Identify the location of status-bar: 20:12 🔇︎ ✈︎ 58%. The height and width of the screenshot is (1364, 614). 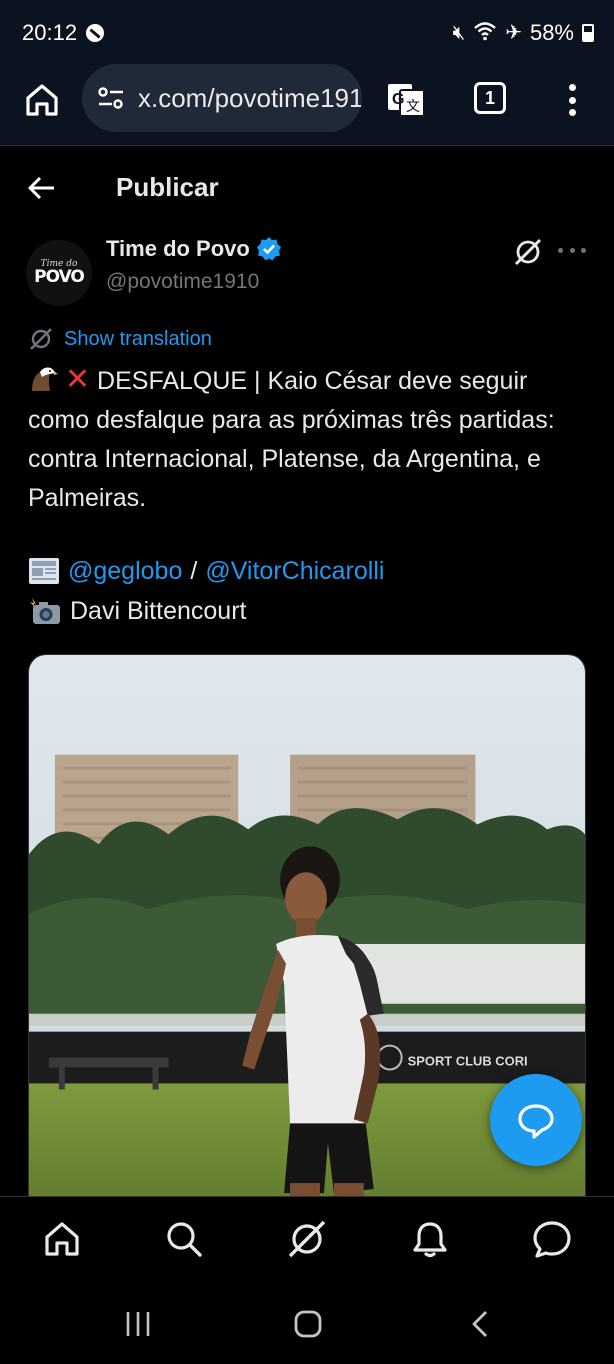
(307, 32).